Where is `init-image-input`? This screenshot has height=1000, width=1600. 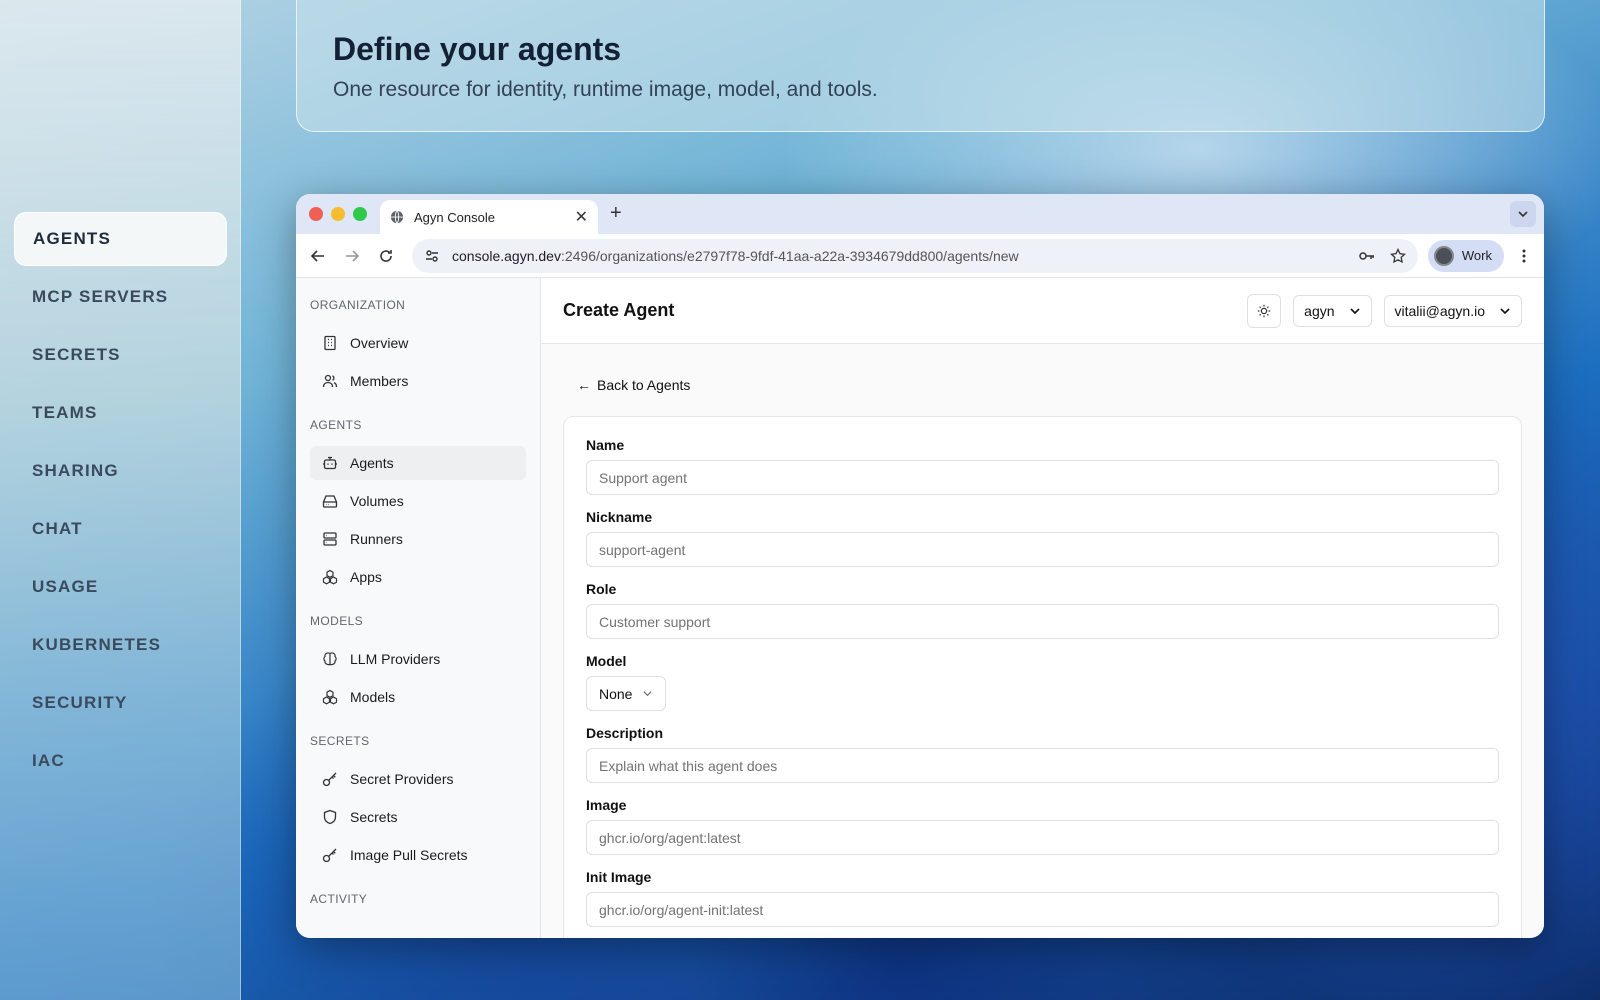
init-image-input is located at coordinates (1042, 909).